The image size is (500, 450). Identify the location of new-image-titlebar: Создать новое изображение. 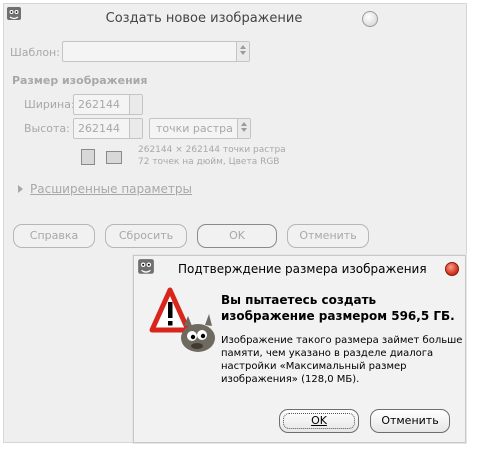
(235, 17).